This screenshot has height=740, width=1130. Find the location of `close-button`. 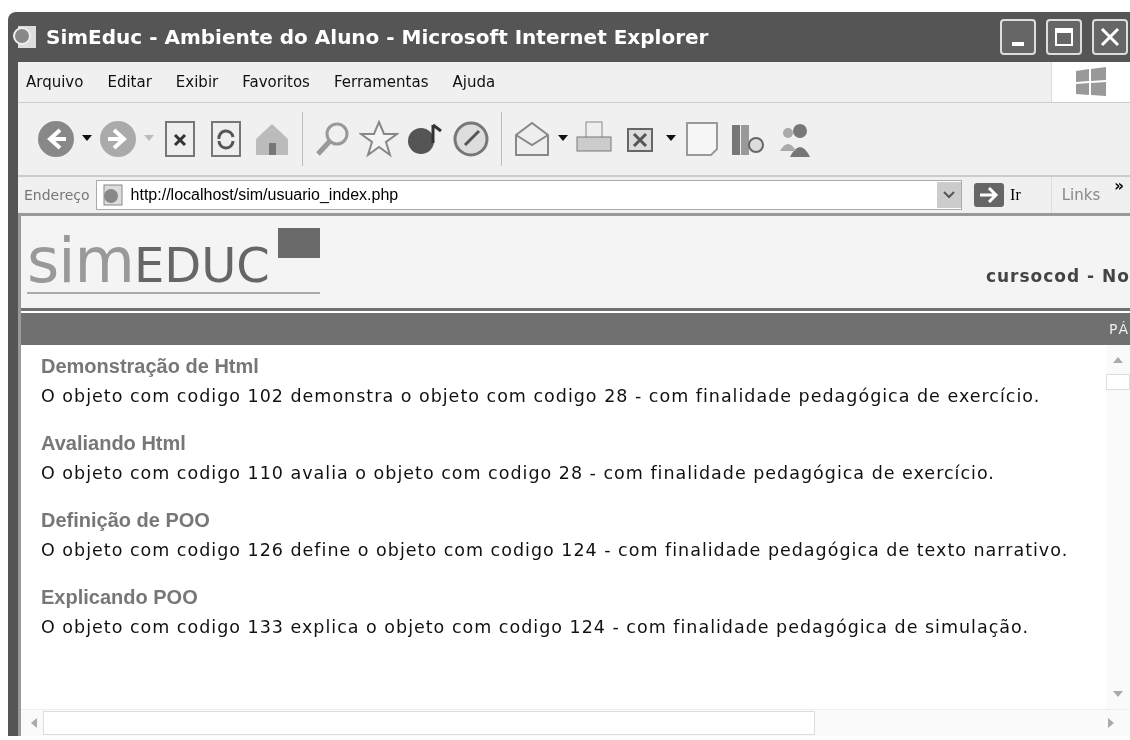

close-button is located at coordinates (1110, 37).